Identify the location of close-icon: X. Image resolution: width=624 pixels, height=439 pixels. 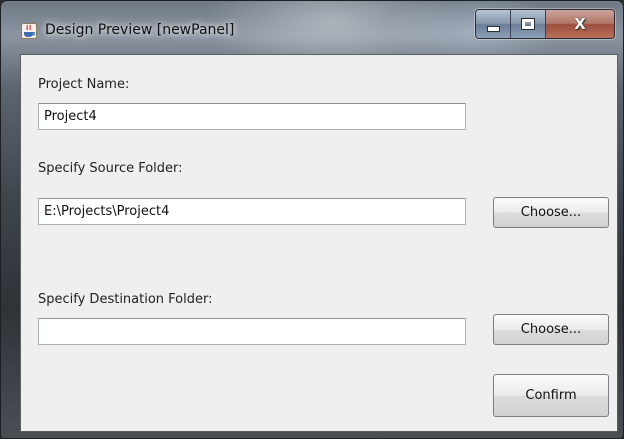
(580, 24).